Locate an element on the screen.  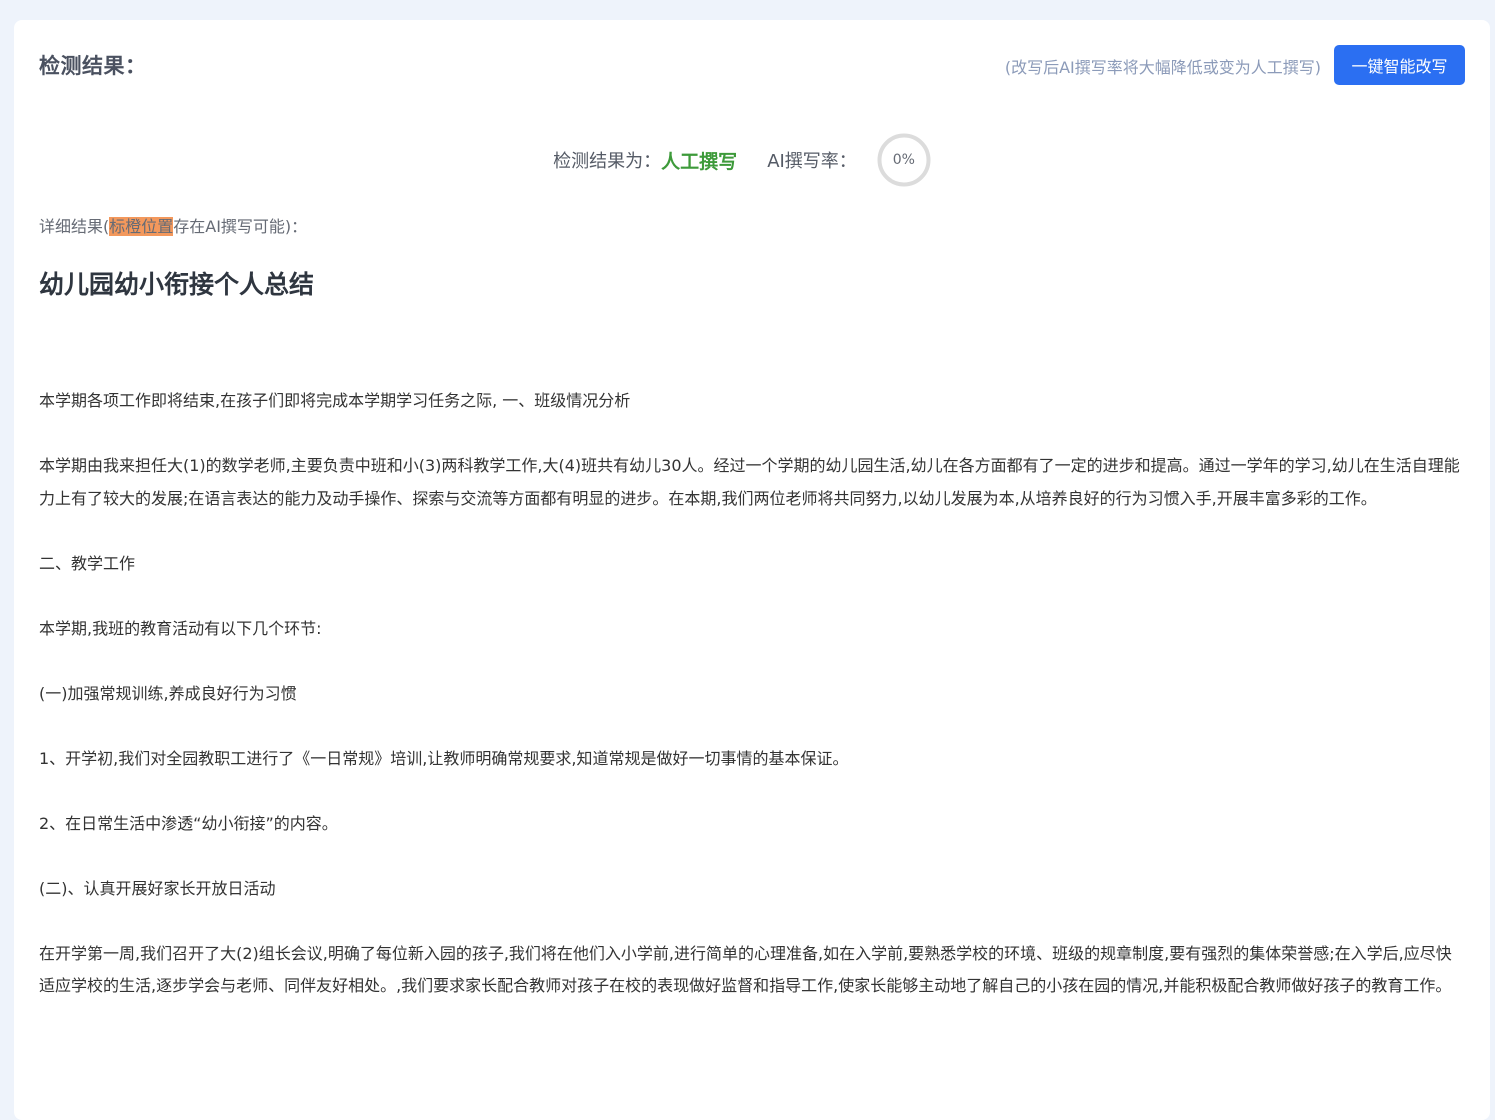
detail-highlight-sample: 标橙位置 is located at coordinates (141, 226).